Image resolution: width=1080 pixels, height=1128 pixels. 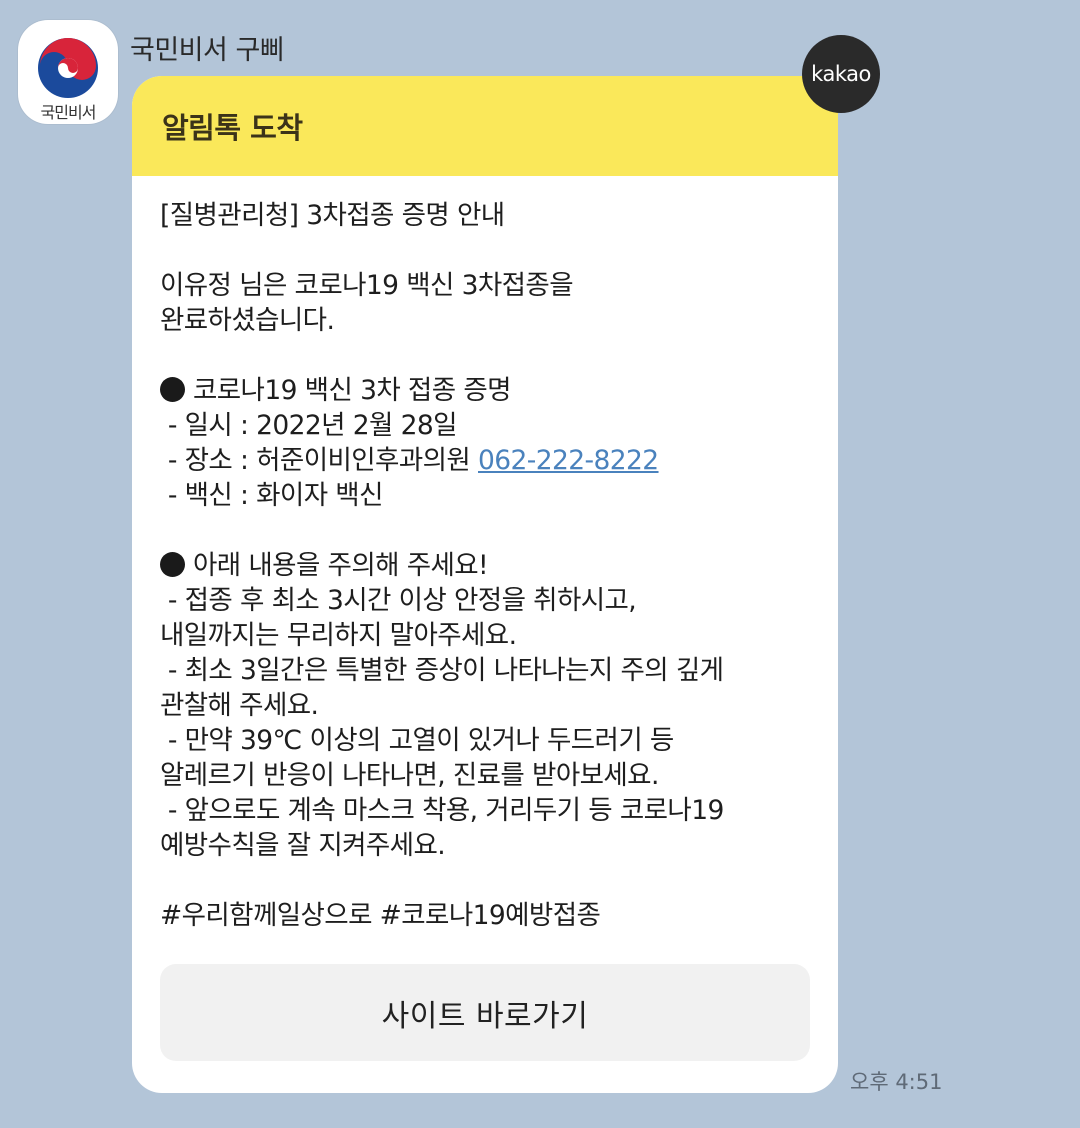 What do you see at coordinates (409, 775) in the screenshot?
I see `message-line: 알레르기 반응이 나타나면, 진료를 받아보세요.` at bounding box center [409, 775].